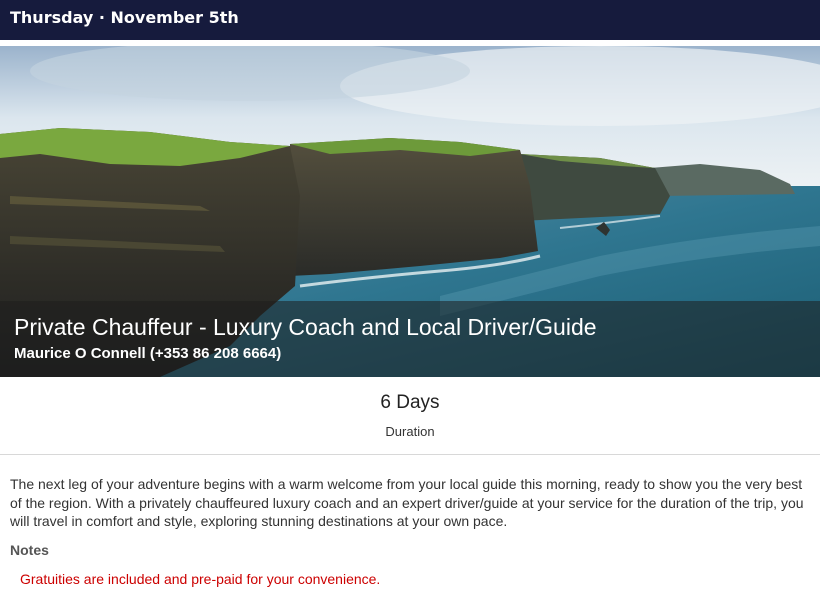 This screenshot has height=592, width=820. I want to click on day-header-text: Thursday · November 5th, so click(124, 17).